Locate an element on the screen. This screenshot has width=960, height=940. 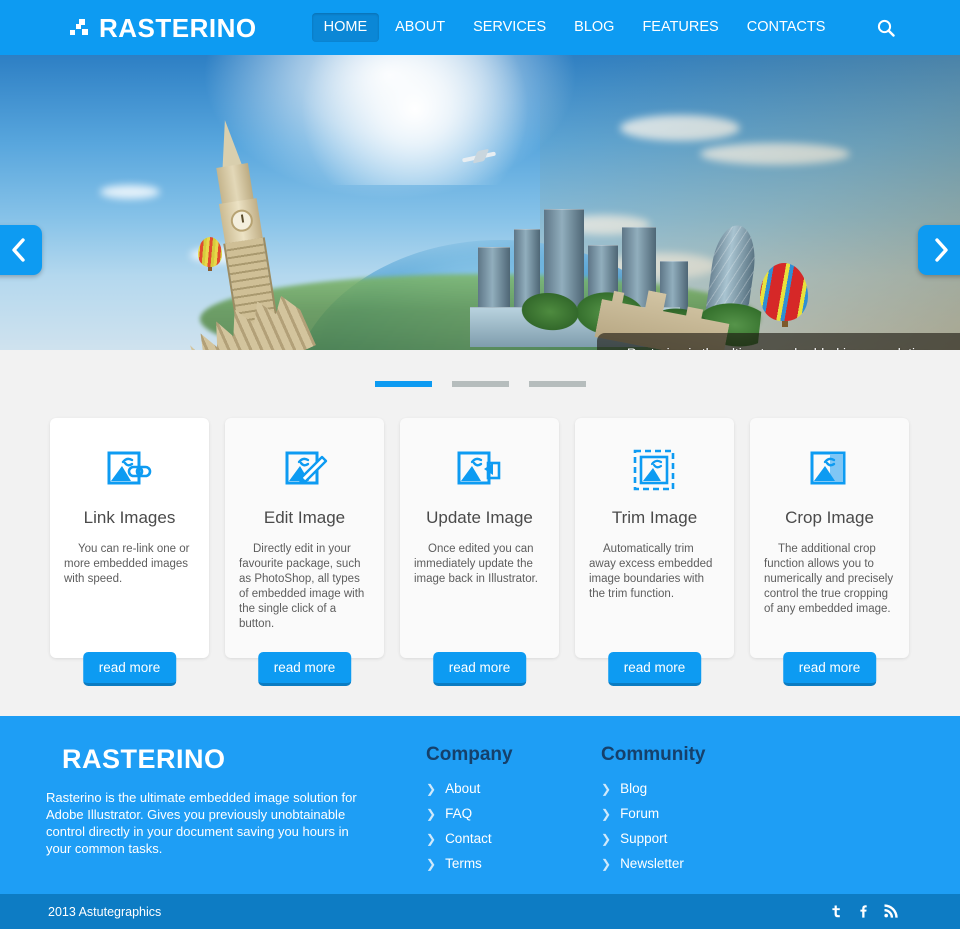
nav-item-services: SERVICES is located at coordinates (509, 28).